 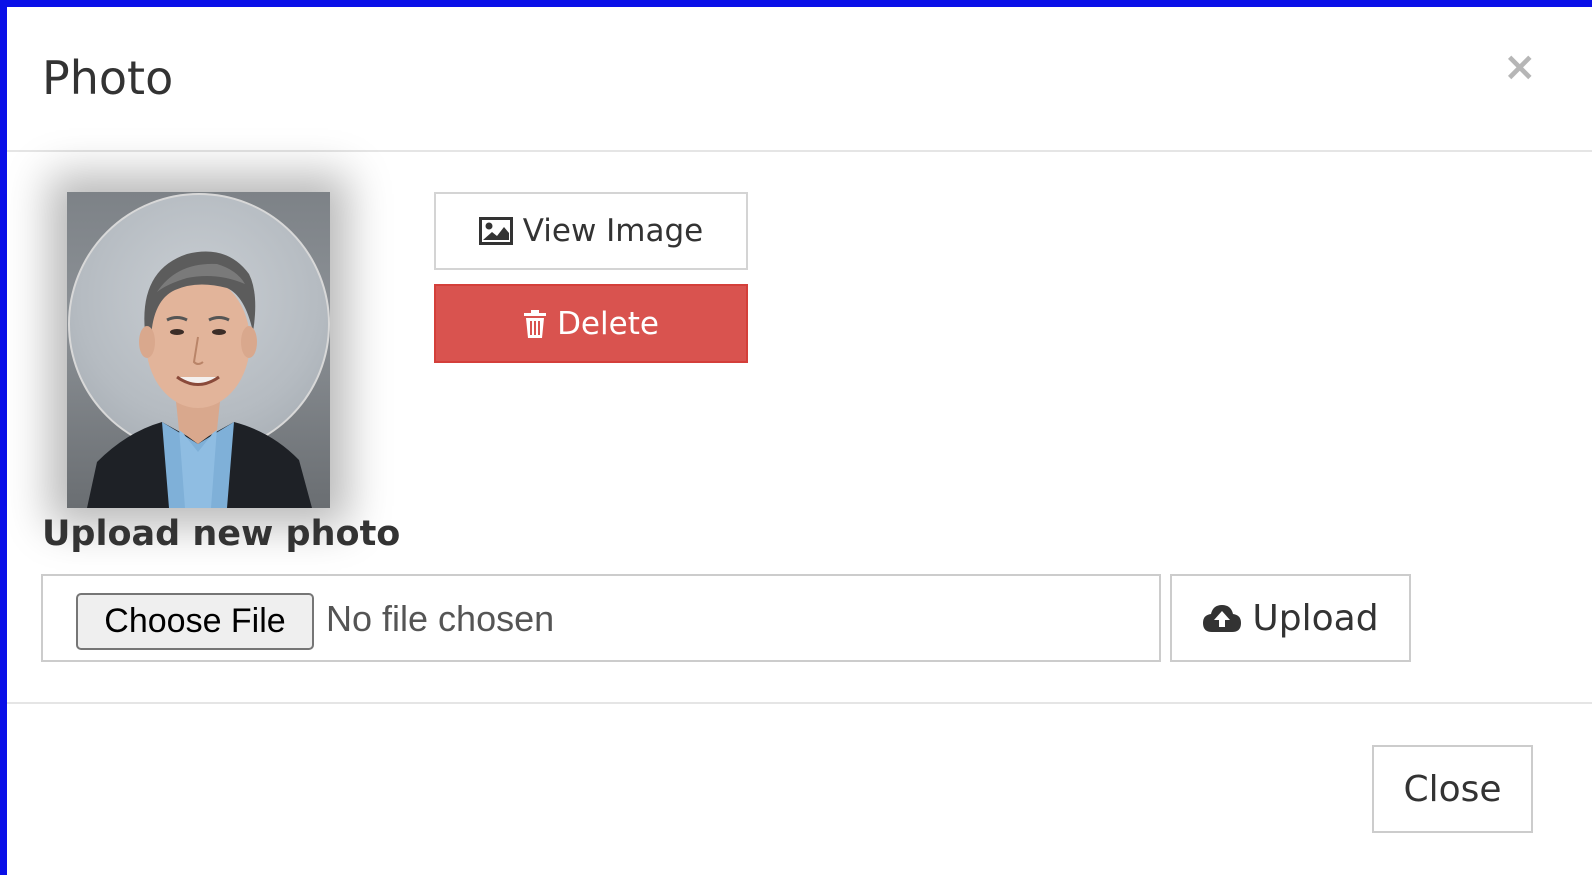 I want to click on window-frame-top, so click(x=796, y=3).